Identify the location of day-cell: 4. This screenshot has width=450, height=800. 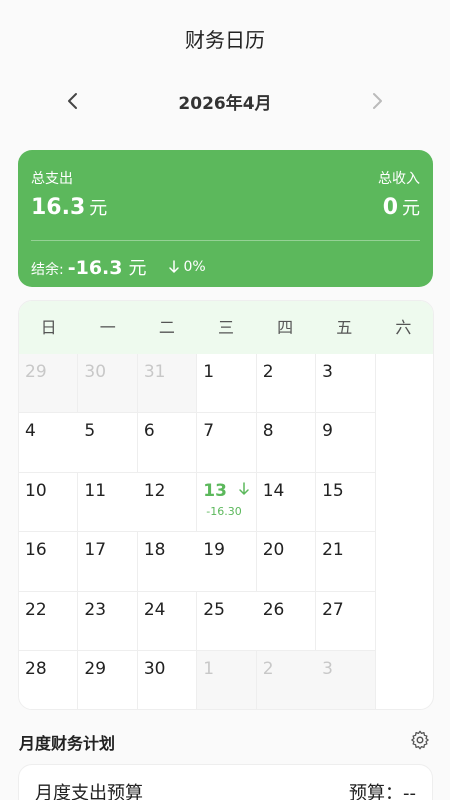
(49, 443).